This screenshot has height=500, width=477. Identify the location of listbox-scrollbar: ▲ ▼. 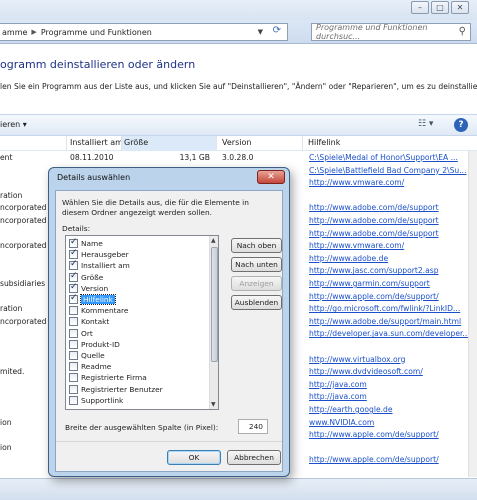
(213, 322).